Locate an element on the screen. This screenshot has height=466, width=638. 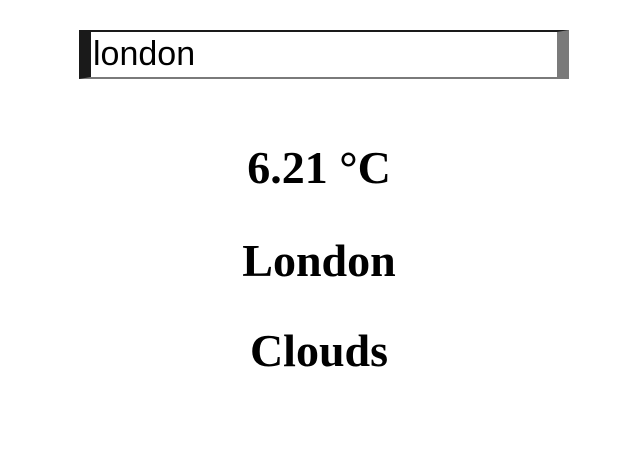
city-search-input is located at coordinates (324, 54).